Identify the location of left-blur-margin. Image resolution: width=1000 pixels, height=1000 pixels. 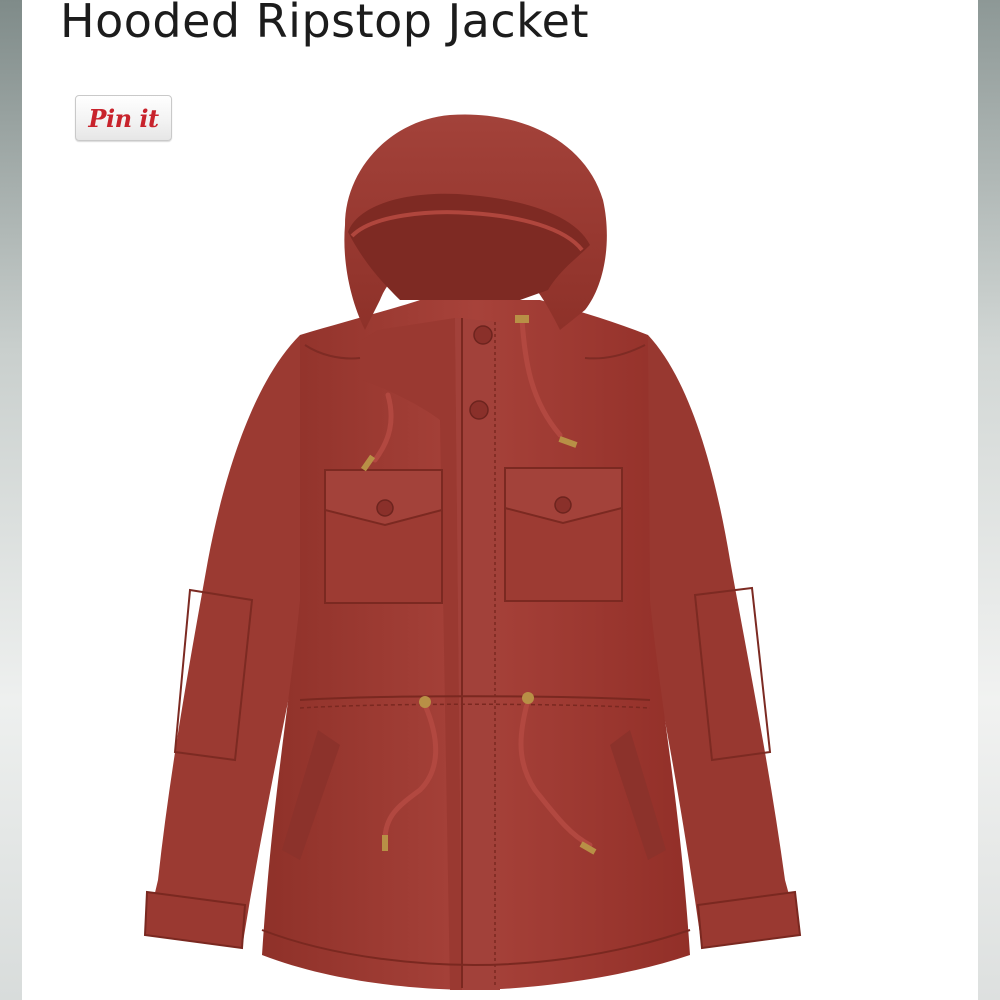
(11, 500).